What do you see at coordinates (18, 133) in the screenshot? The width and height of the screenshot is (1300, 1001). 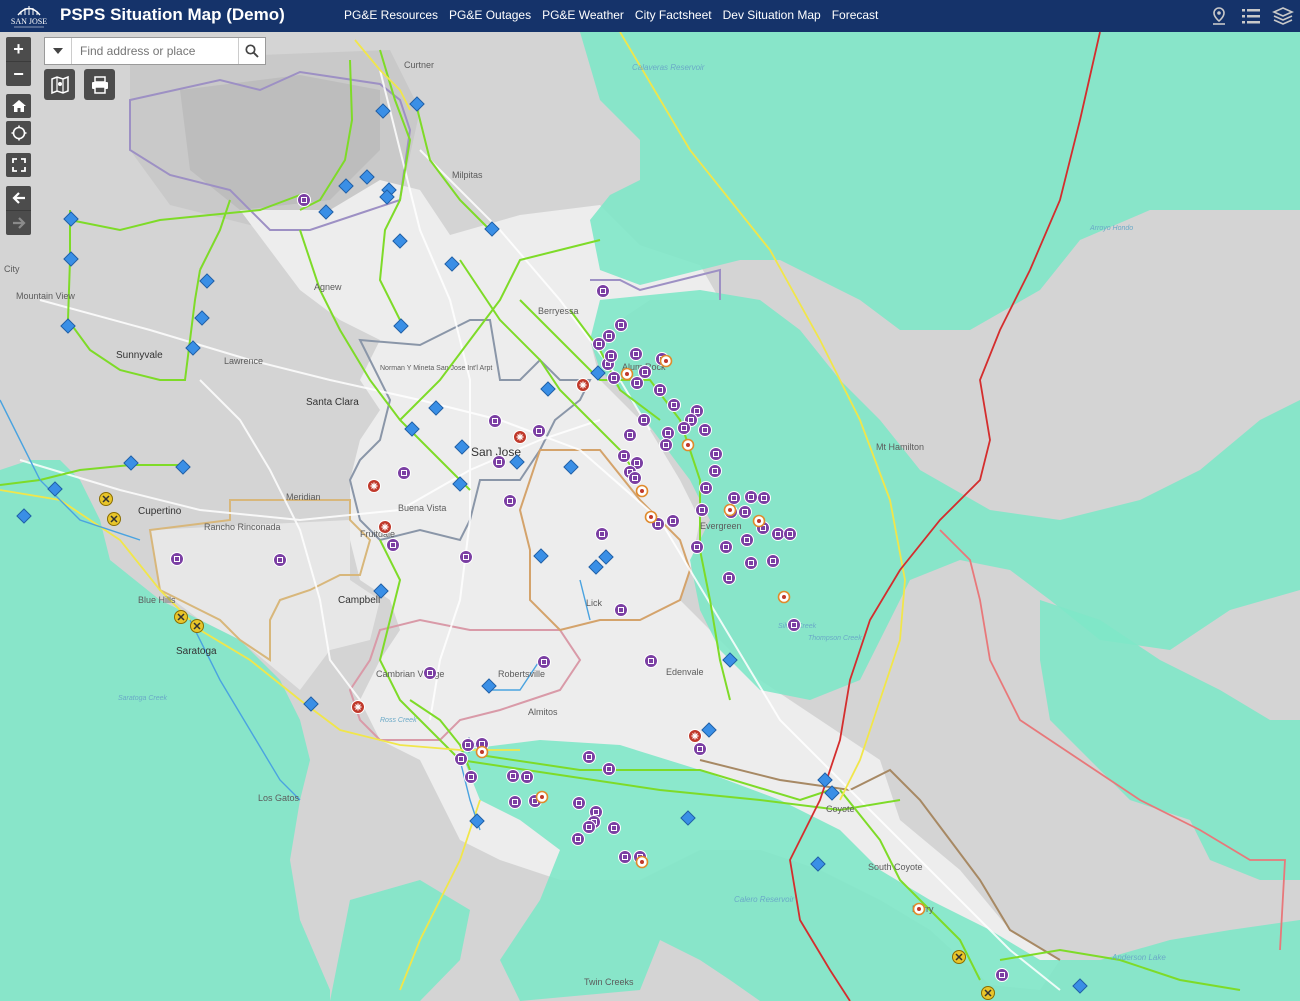 I see `locate-button` at bounding box center [18, 133].